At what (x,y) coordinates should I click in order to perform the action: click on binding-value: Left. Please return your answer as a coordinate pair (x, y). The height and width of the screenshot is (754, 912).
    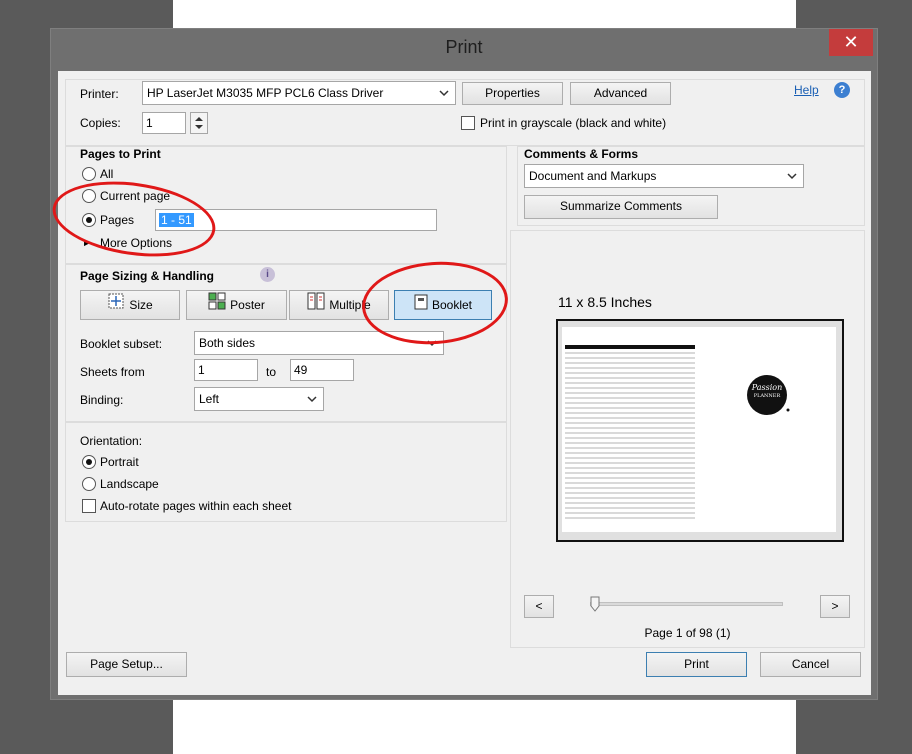
    Looking at the image, I should click on (209, 399).